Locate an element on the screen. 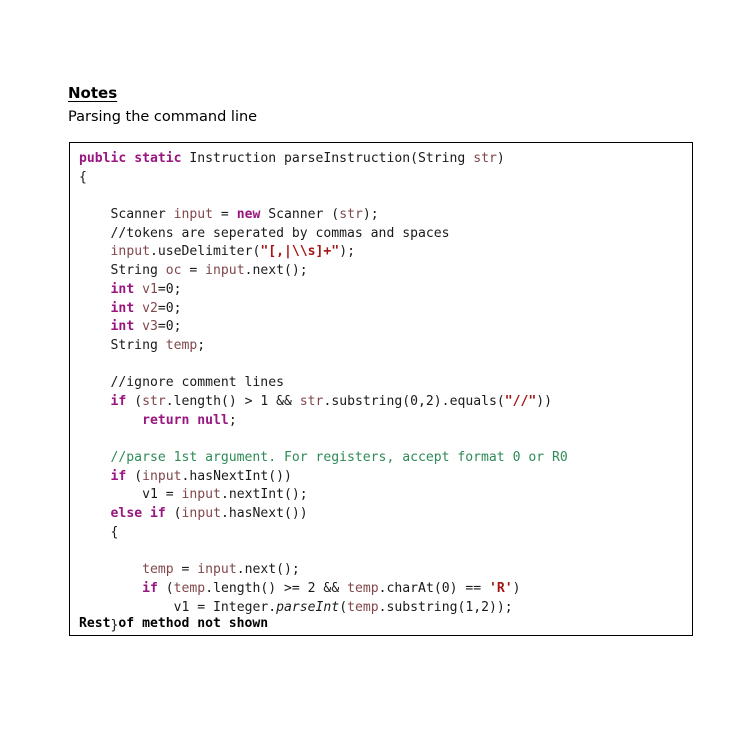  code-line: return null; is located at coordinates (323, 421).